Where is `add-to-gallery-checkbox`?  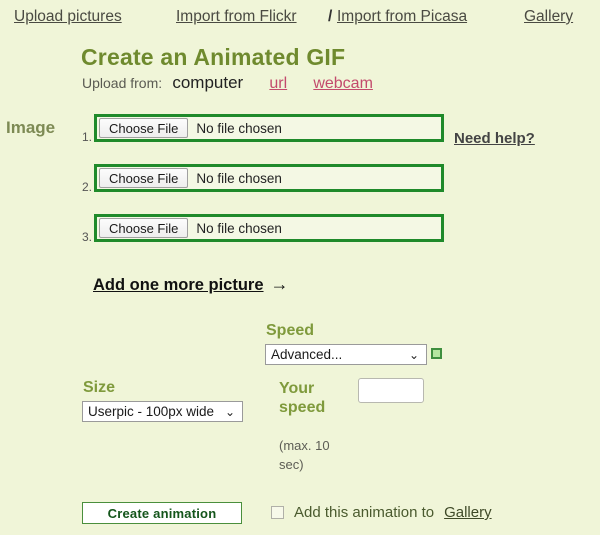 add-to-gallery-checkbox is located at coordinates (277, 512).